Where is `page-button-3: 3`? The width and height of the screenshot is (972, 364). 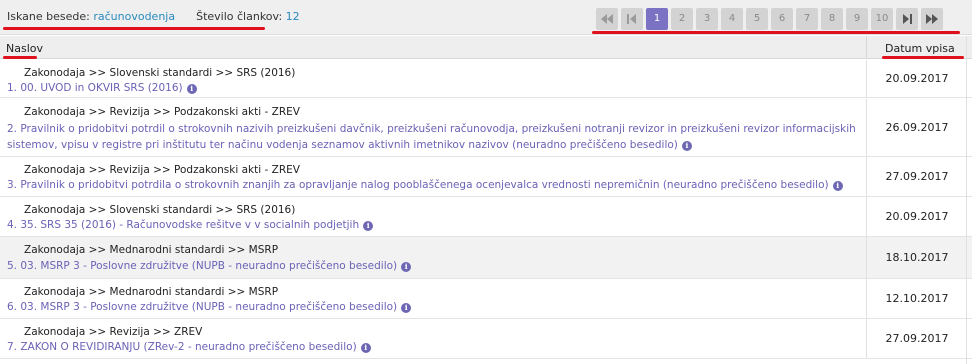 page-button-3: 3 is located at coordinates (707, 19).